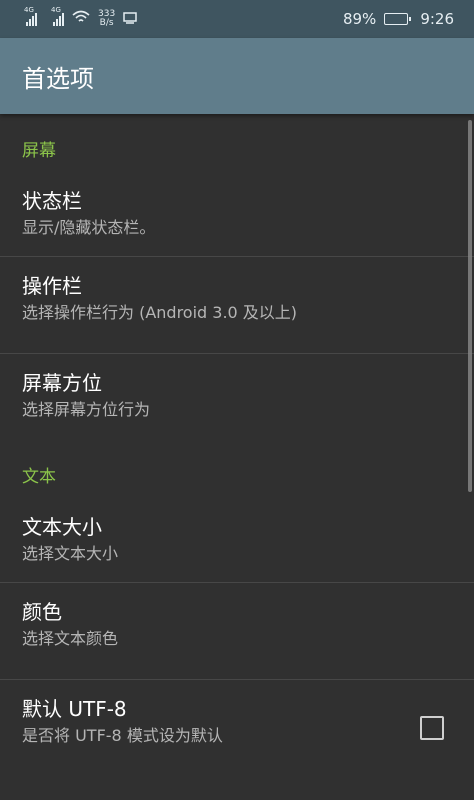 This screenshot has height=800, width=474. I want to click on screen-icon, so click(130, 19).